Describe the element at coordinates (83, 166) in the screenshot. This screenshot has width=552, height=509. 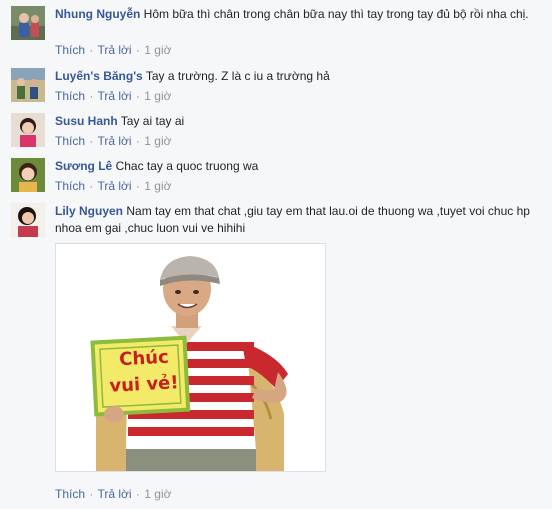
I see `commenter-name: Sương Lê` at that location.